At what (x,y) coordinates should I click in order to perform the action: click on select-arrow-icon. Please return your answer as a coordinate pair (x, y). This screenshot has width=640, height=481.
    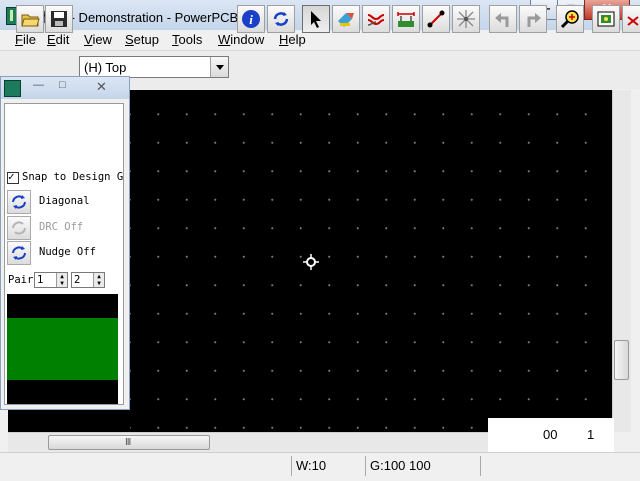
    Looking at the image, I should click on (316, 19).